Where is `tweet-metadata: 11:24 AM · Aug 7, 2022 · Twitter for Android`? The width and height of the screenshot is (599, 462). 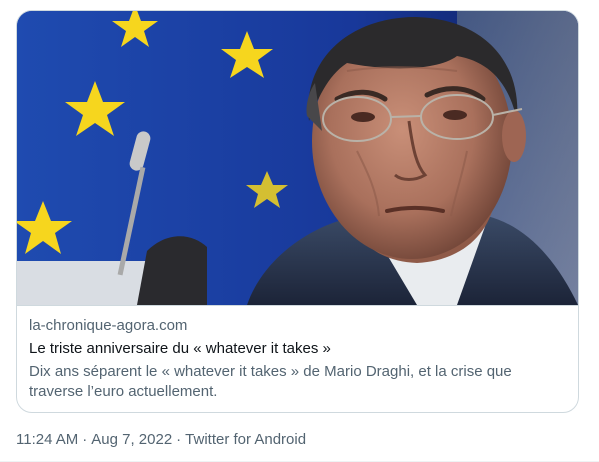
tweet-metadata: 11:24 AM · Aug 7, 2022 · Twitter for Android is located at coordinates (161, 440).